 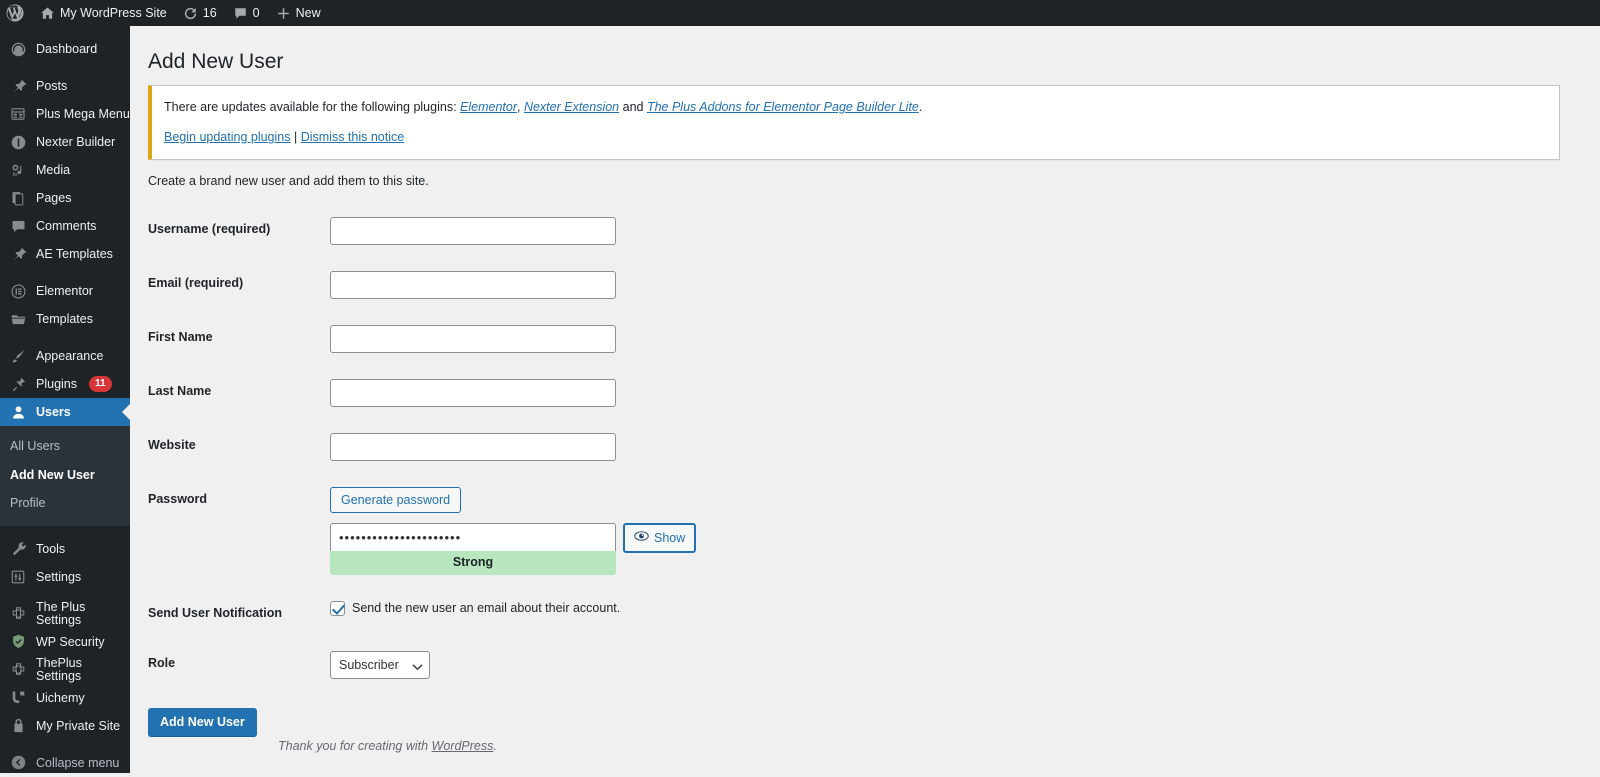 I want to click on submenu-item-add-new-user: Add New User, so click(x=65, y=475).